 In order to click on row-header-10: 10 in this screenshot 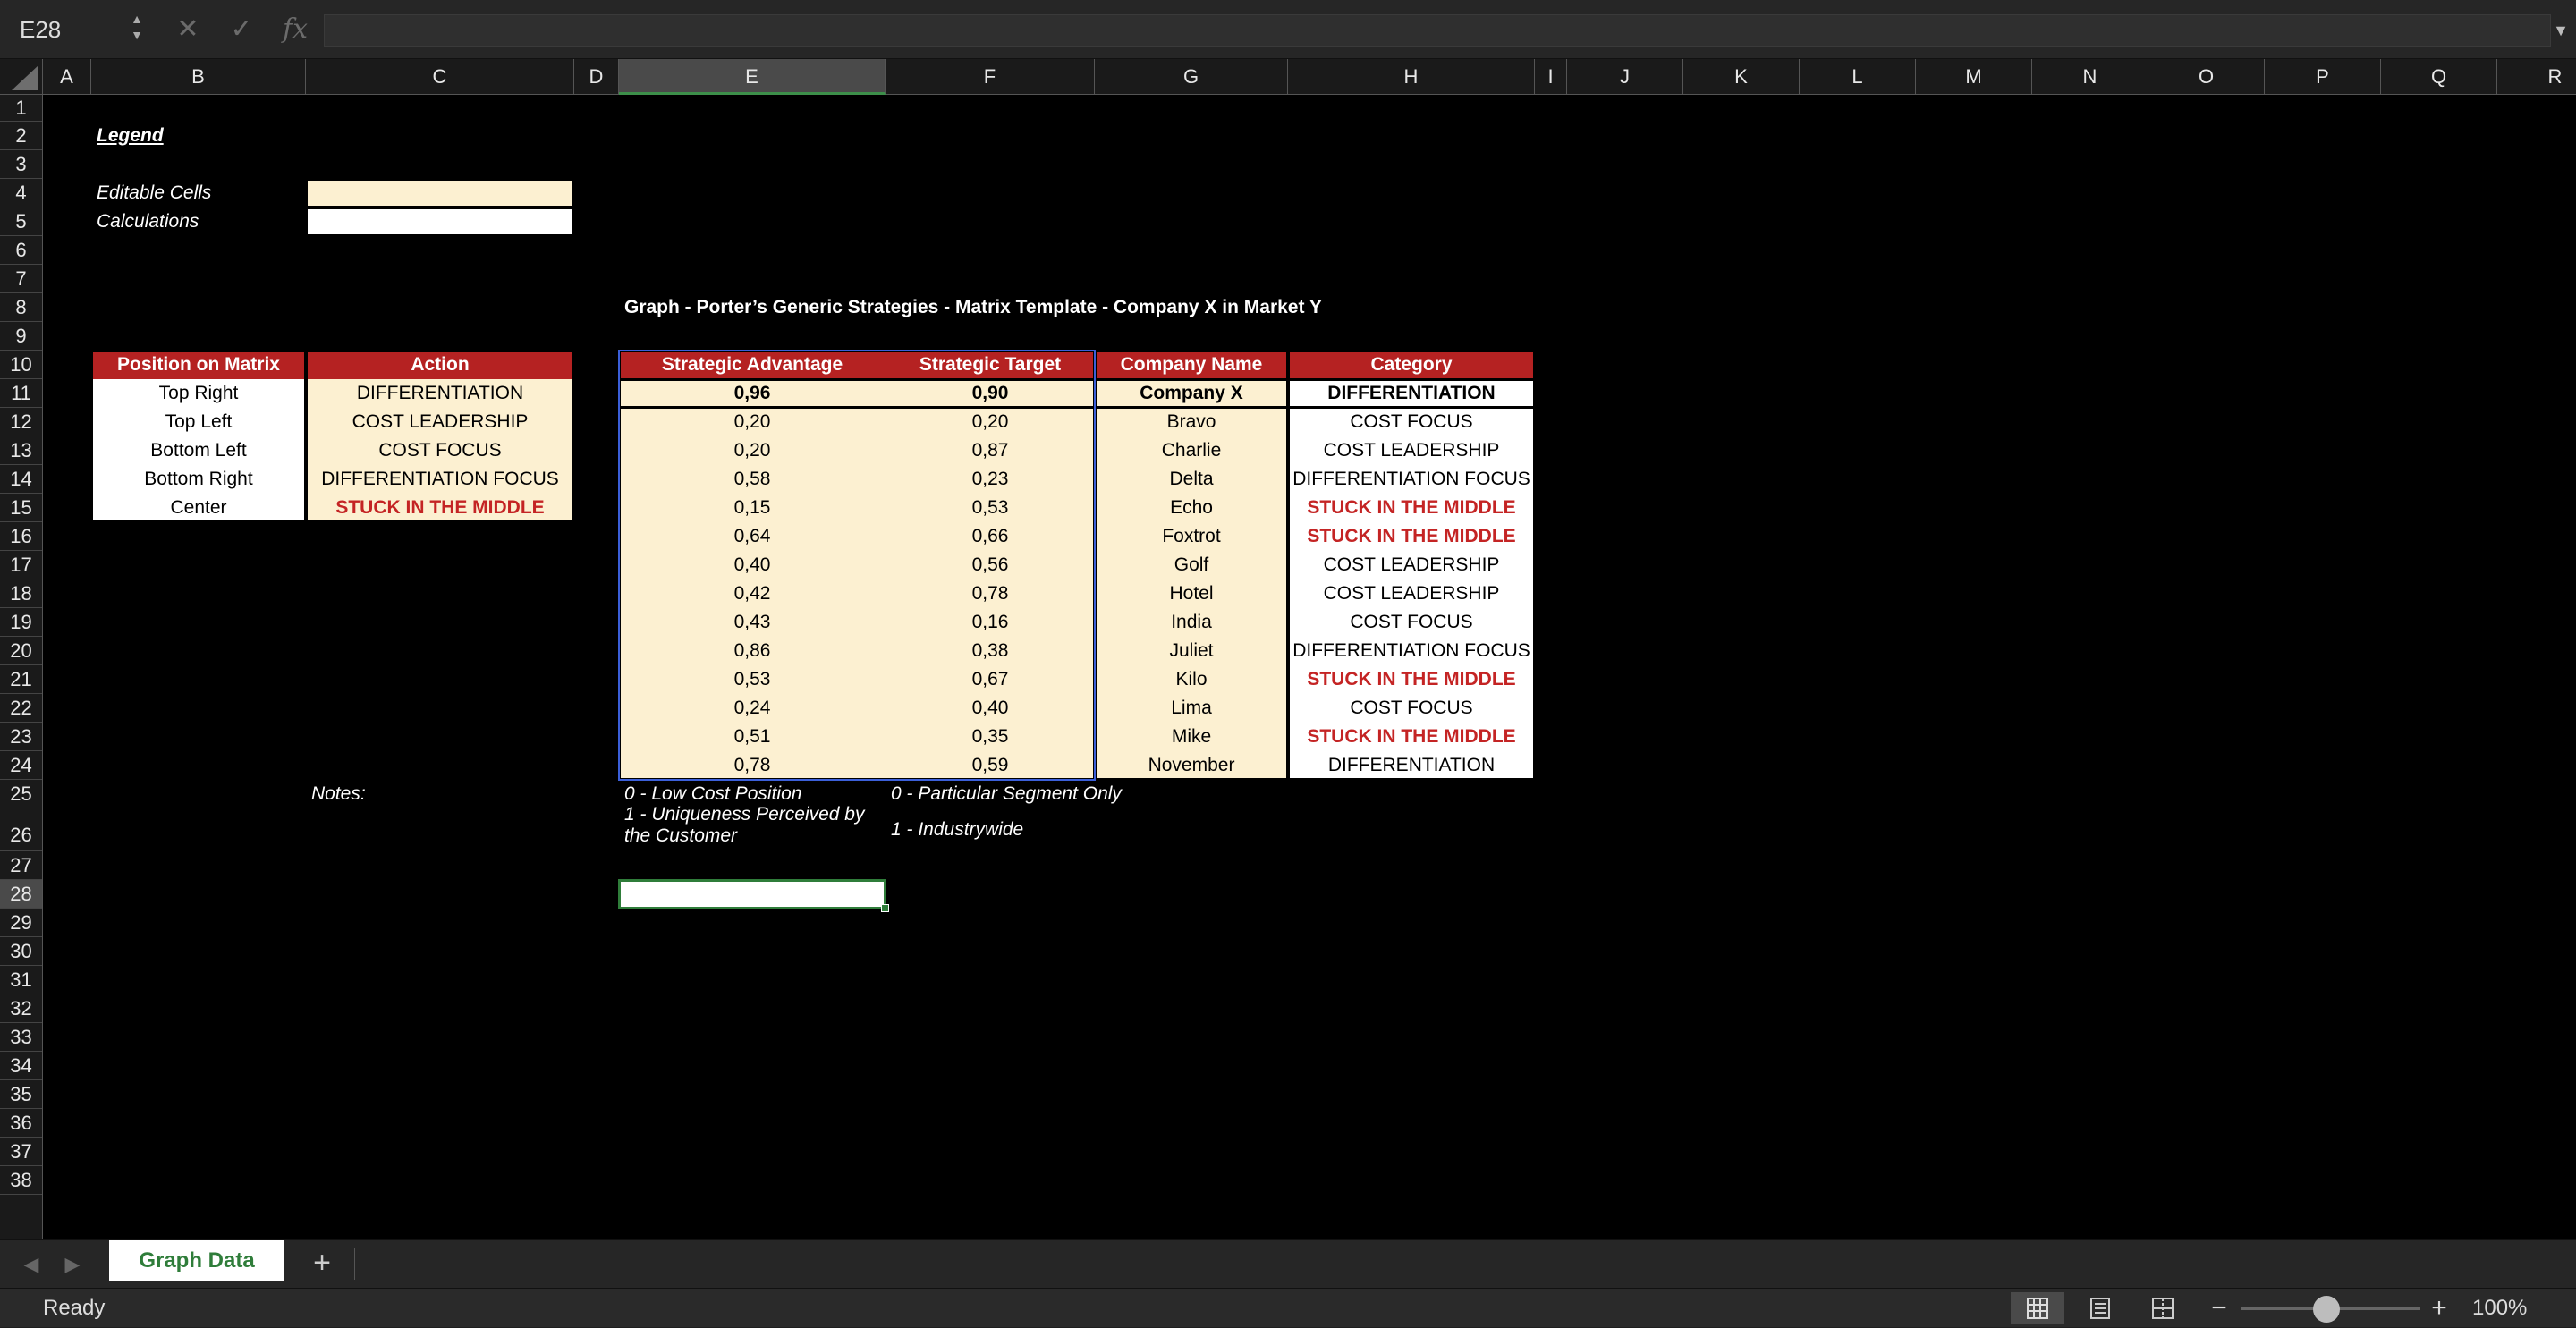, I will do `click(21, 365)`.